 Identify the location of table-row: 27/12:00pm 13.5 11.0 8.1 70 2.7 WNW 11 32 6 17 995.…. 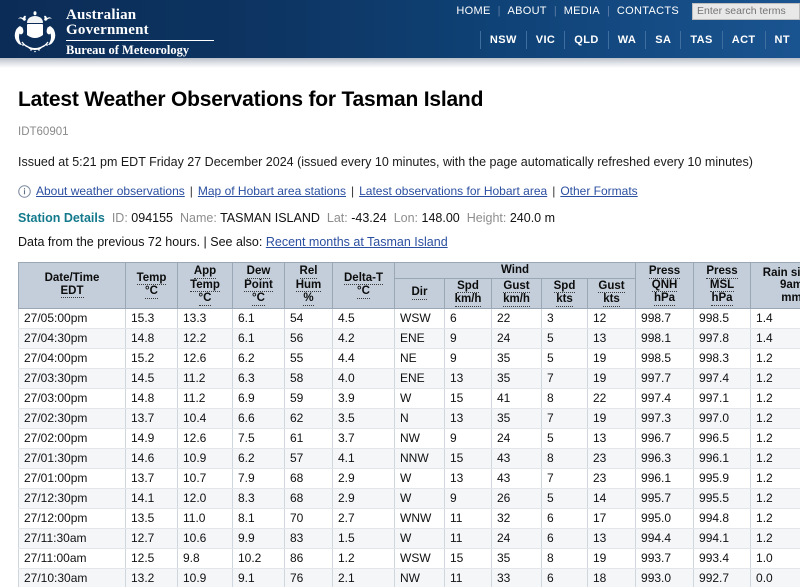
(409, 518).